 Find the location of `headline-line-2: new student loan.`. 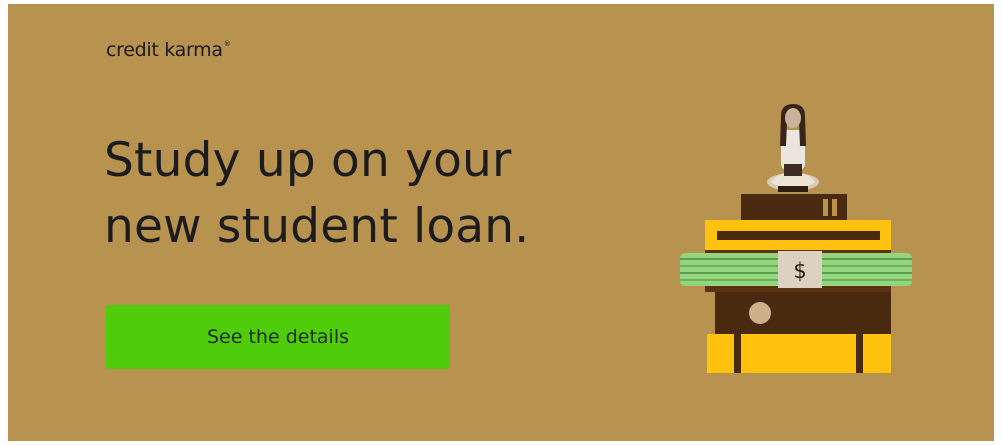

headline-line-2: new student loan. is located at coordinates (317, 226).